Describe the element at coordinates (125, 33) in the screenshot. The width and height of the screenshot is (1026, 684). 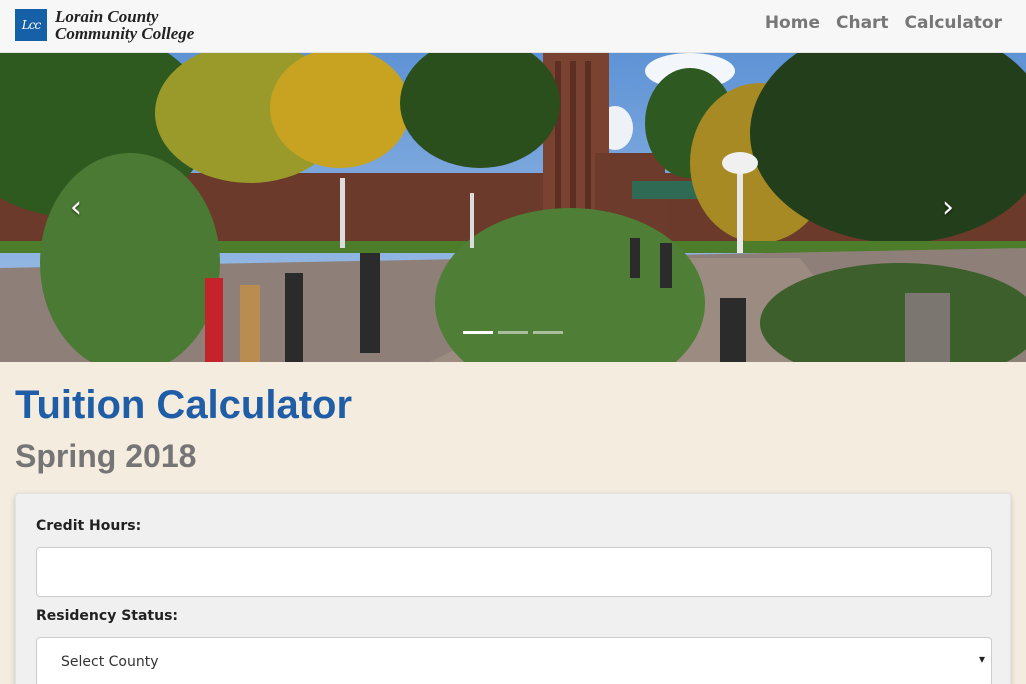
I see `brand-line-2: Community College` at that location.